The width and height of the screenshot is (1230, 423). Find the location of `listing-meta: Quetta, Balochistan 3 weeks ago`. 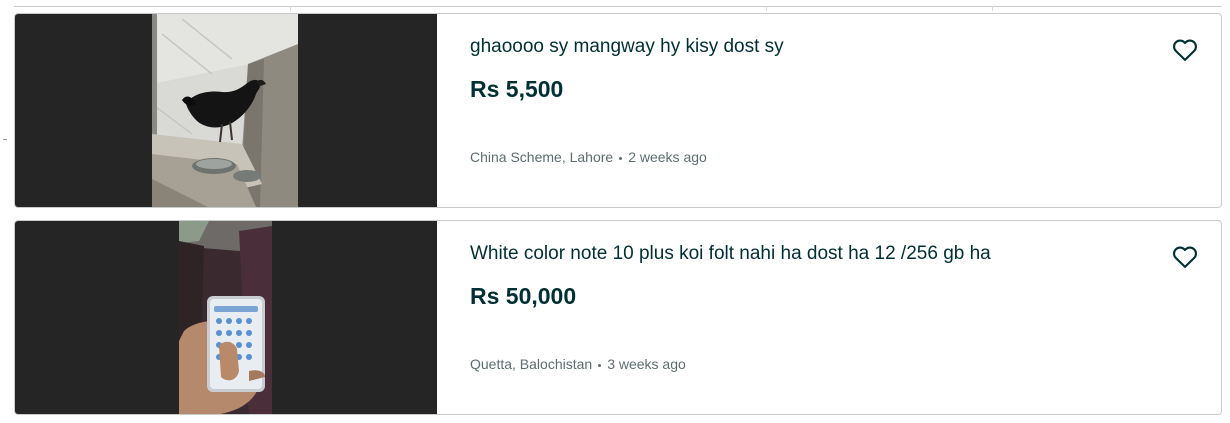

listing-meta: Quetta, Balochistan 3 weeks ago is located at coordinates (578, 364).